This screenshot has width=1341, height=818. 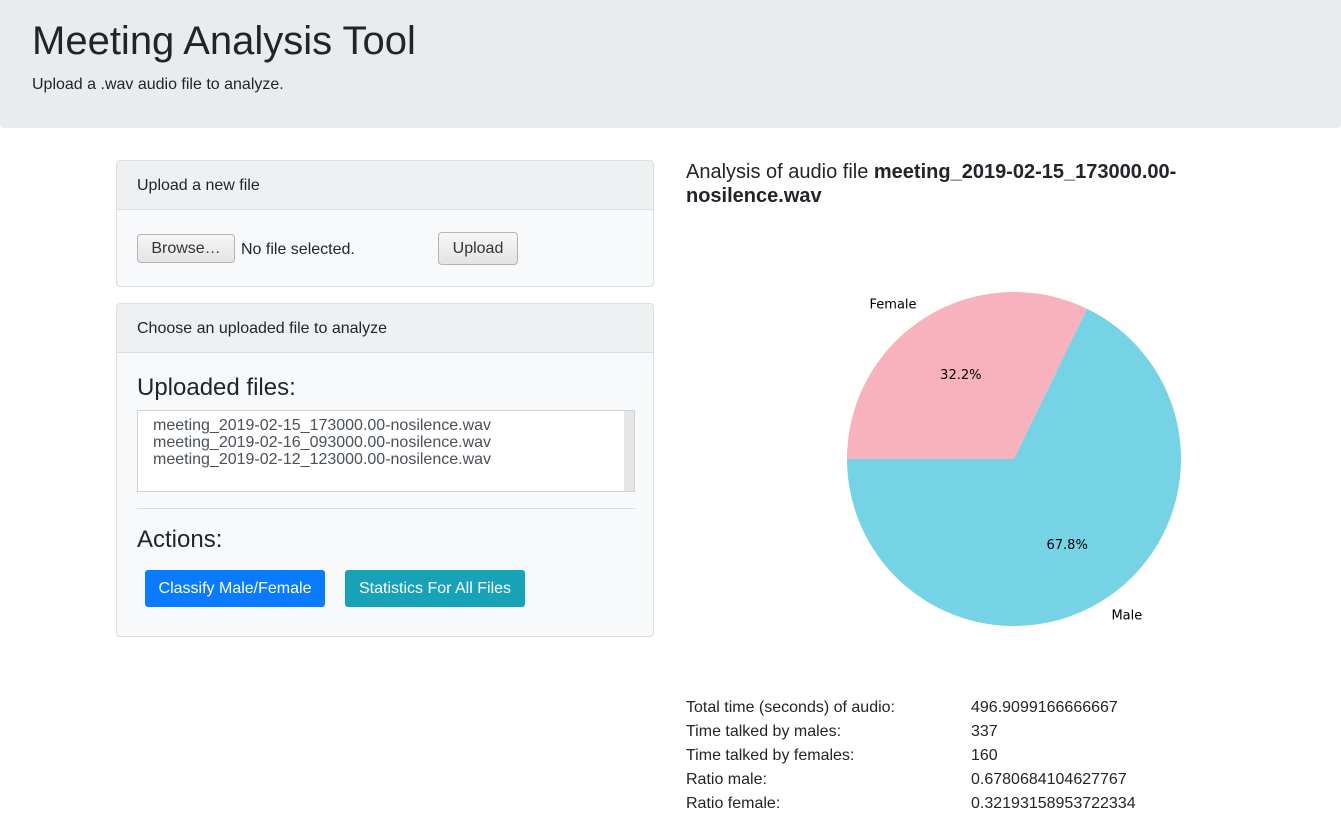 What do you see at coordinates (435, 588) in the screenshot?
I see `statistics-button: Statistics For All Files` at bounding box center [435, 588].